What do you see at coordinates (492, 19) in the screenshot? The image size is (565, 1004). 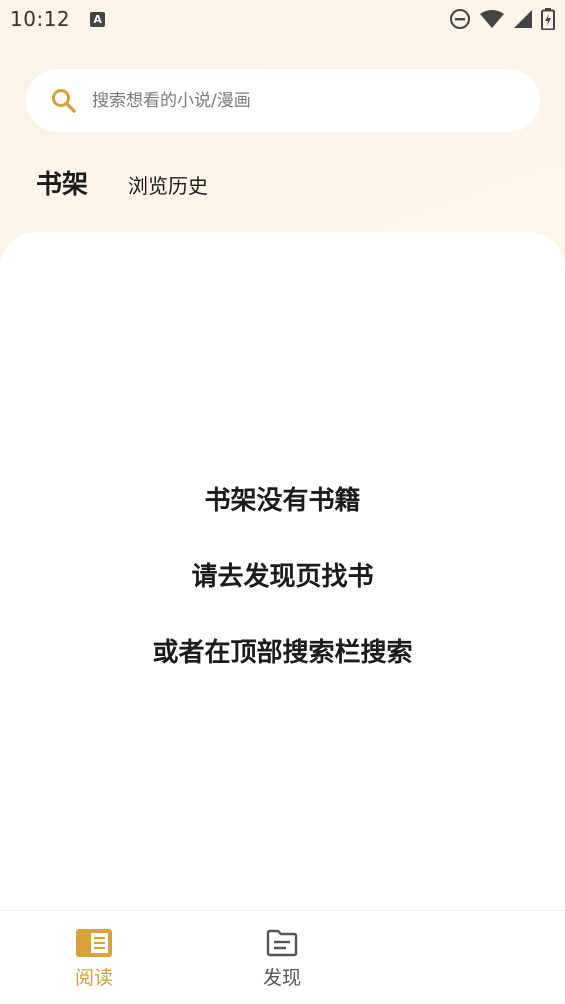 I see `wifi-icon` at bounding box center [492, 19].